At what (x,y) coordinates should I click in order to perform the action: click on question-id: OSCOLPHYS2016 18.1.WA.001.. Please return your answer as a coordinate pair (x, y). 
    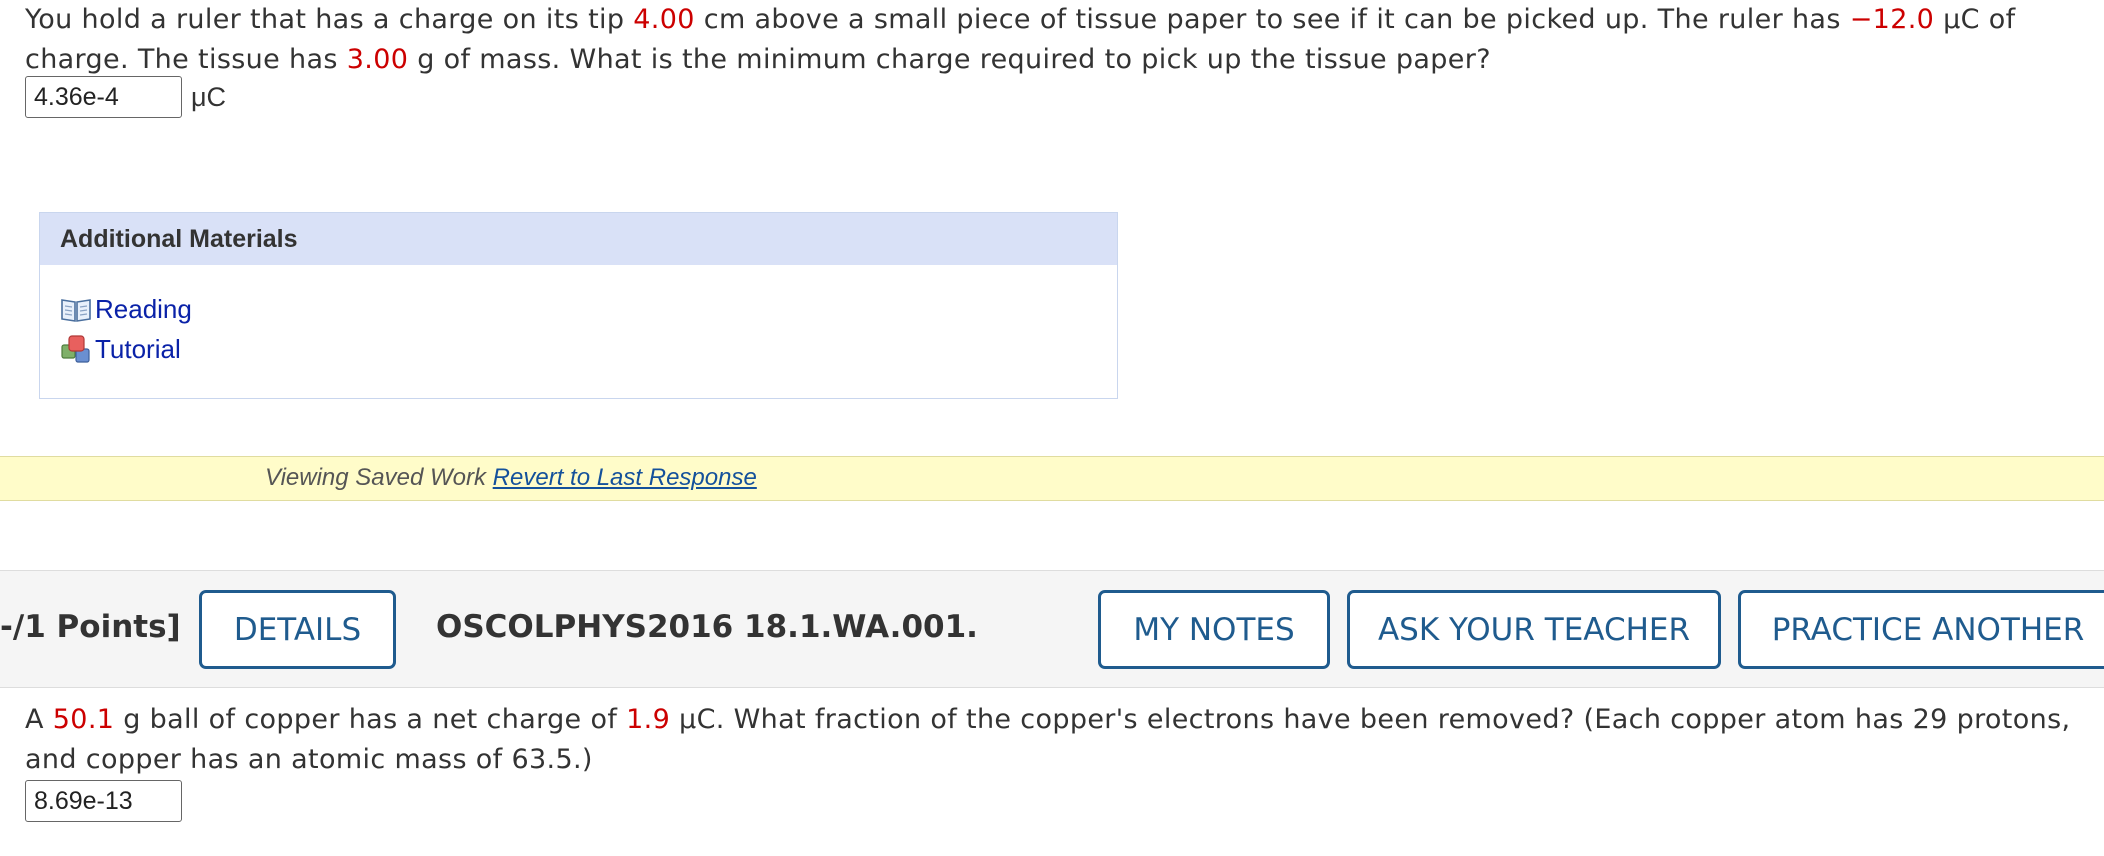
    Looking at the image, I should click on (707, 627).